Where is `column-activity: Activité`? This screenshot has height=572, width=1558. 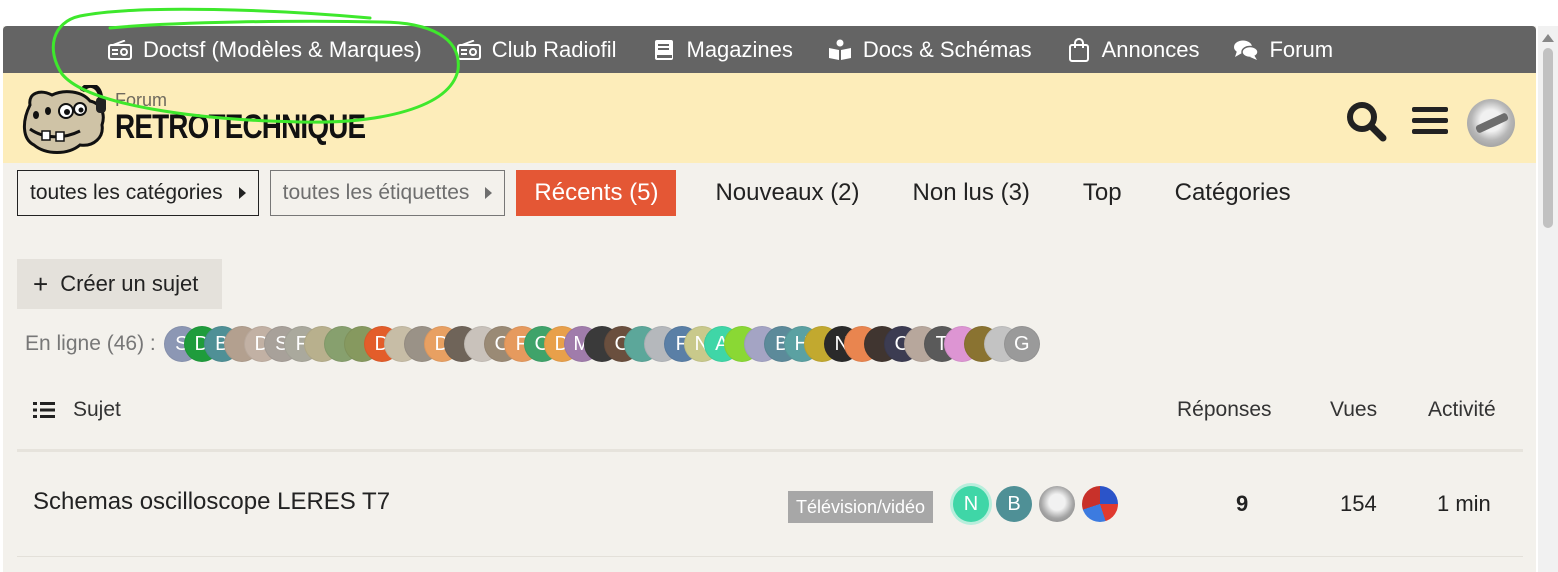 column-activity: Activité is located at coordinates (1462, 410).